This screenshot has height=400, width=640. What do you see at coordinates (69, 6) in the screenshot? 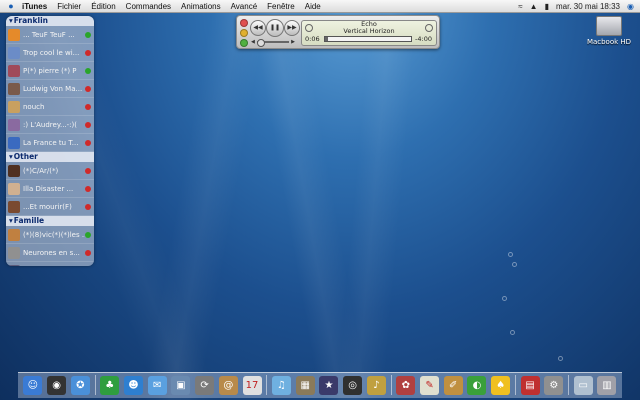
I see `menu-fichier: Fichier` at bounding box center [69, 6].